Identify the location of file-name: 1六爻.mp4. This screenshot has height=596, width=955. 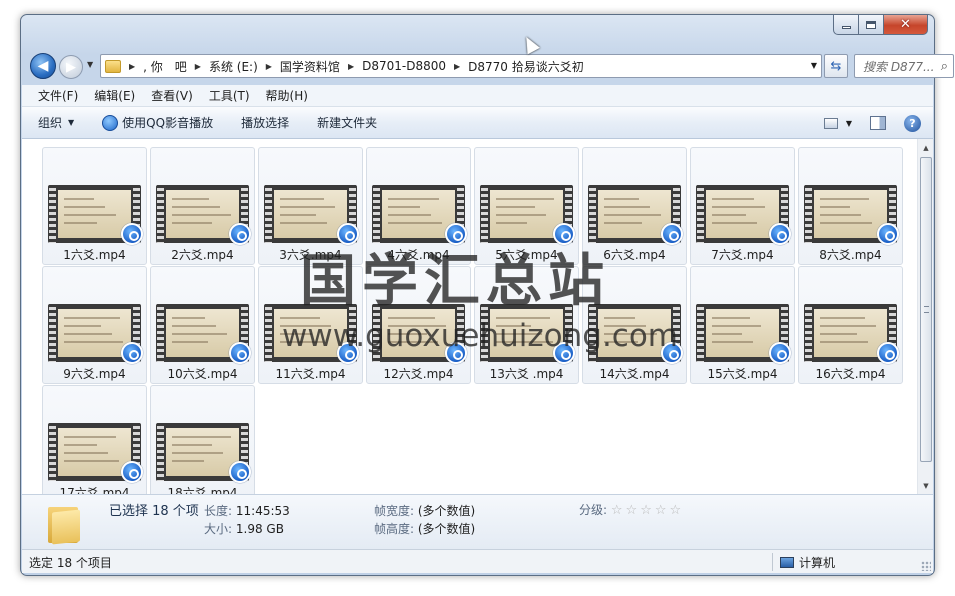
(94, 255).